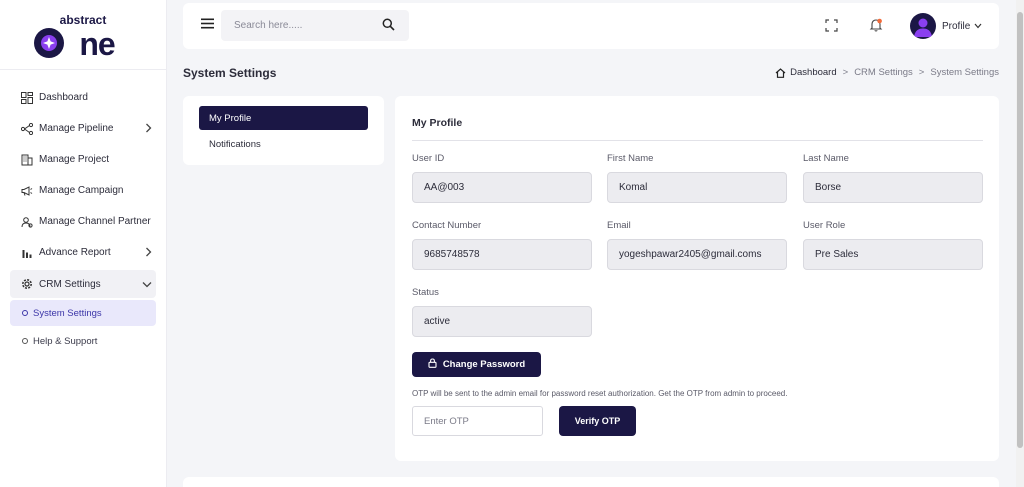  What do you see at coordinates (432, 364) in the screenshot?
I see `lock-icon` at bounding box center [432, 364].